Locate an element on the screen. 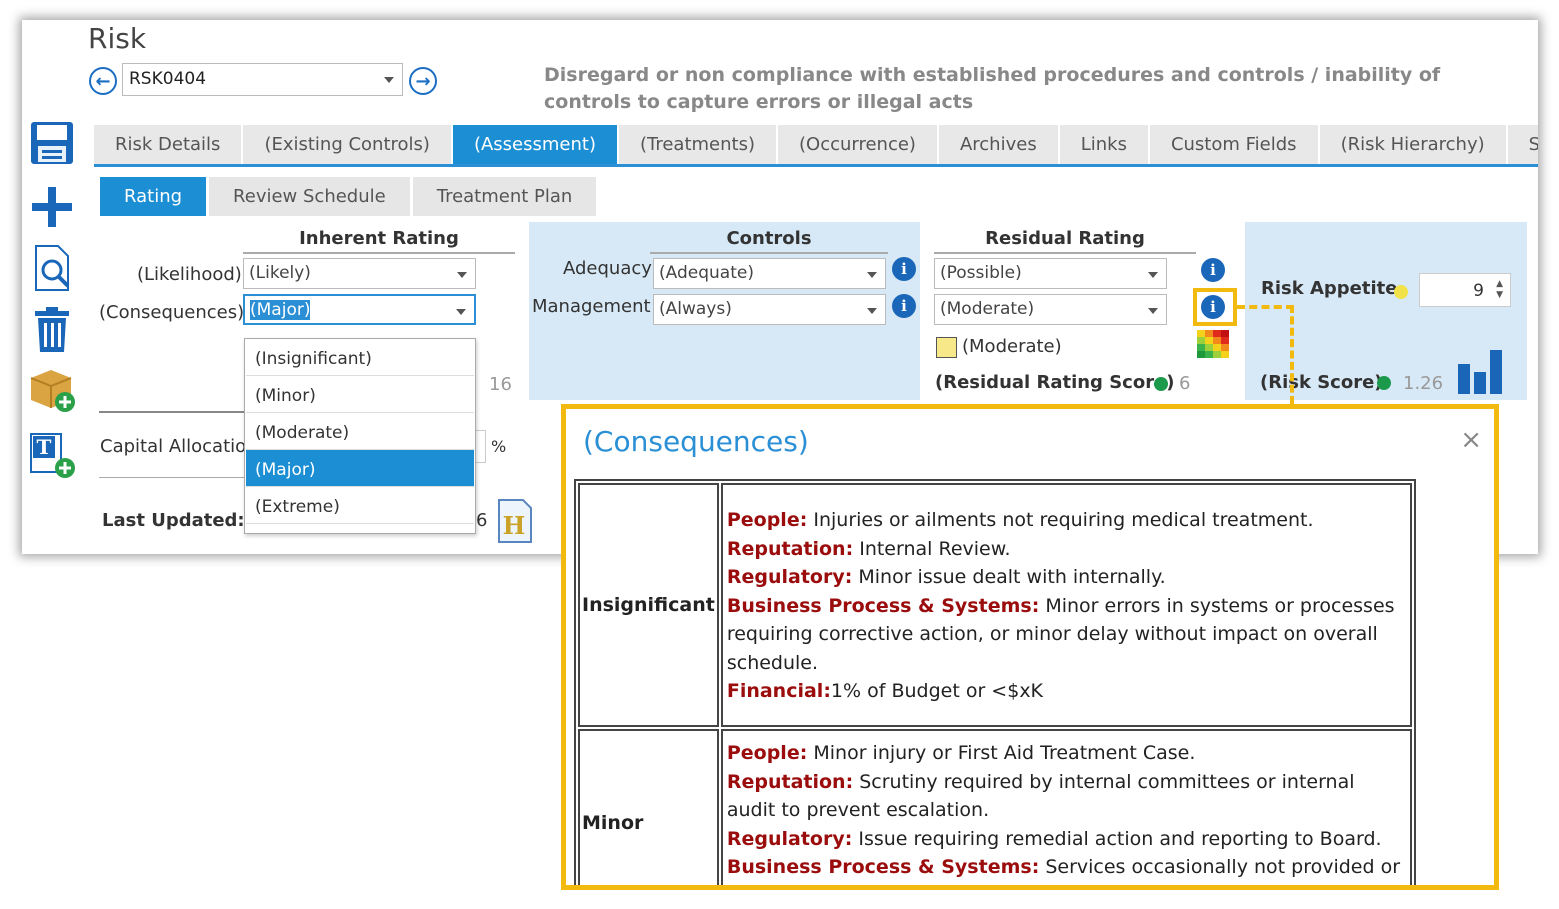  option-moderate: (Moderate) is located at coordinates (360, 431).